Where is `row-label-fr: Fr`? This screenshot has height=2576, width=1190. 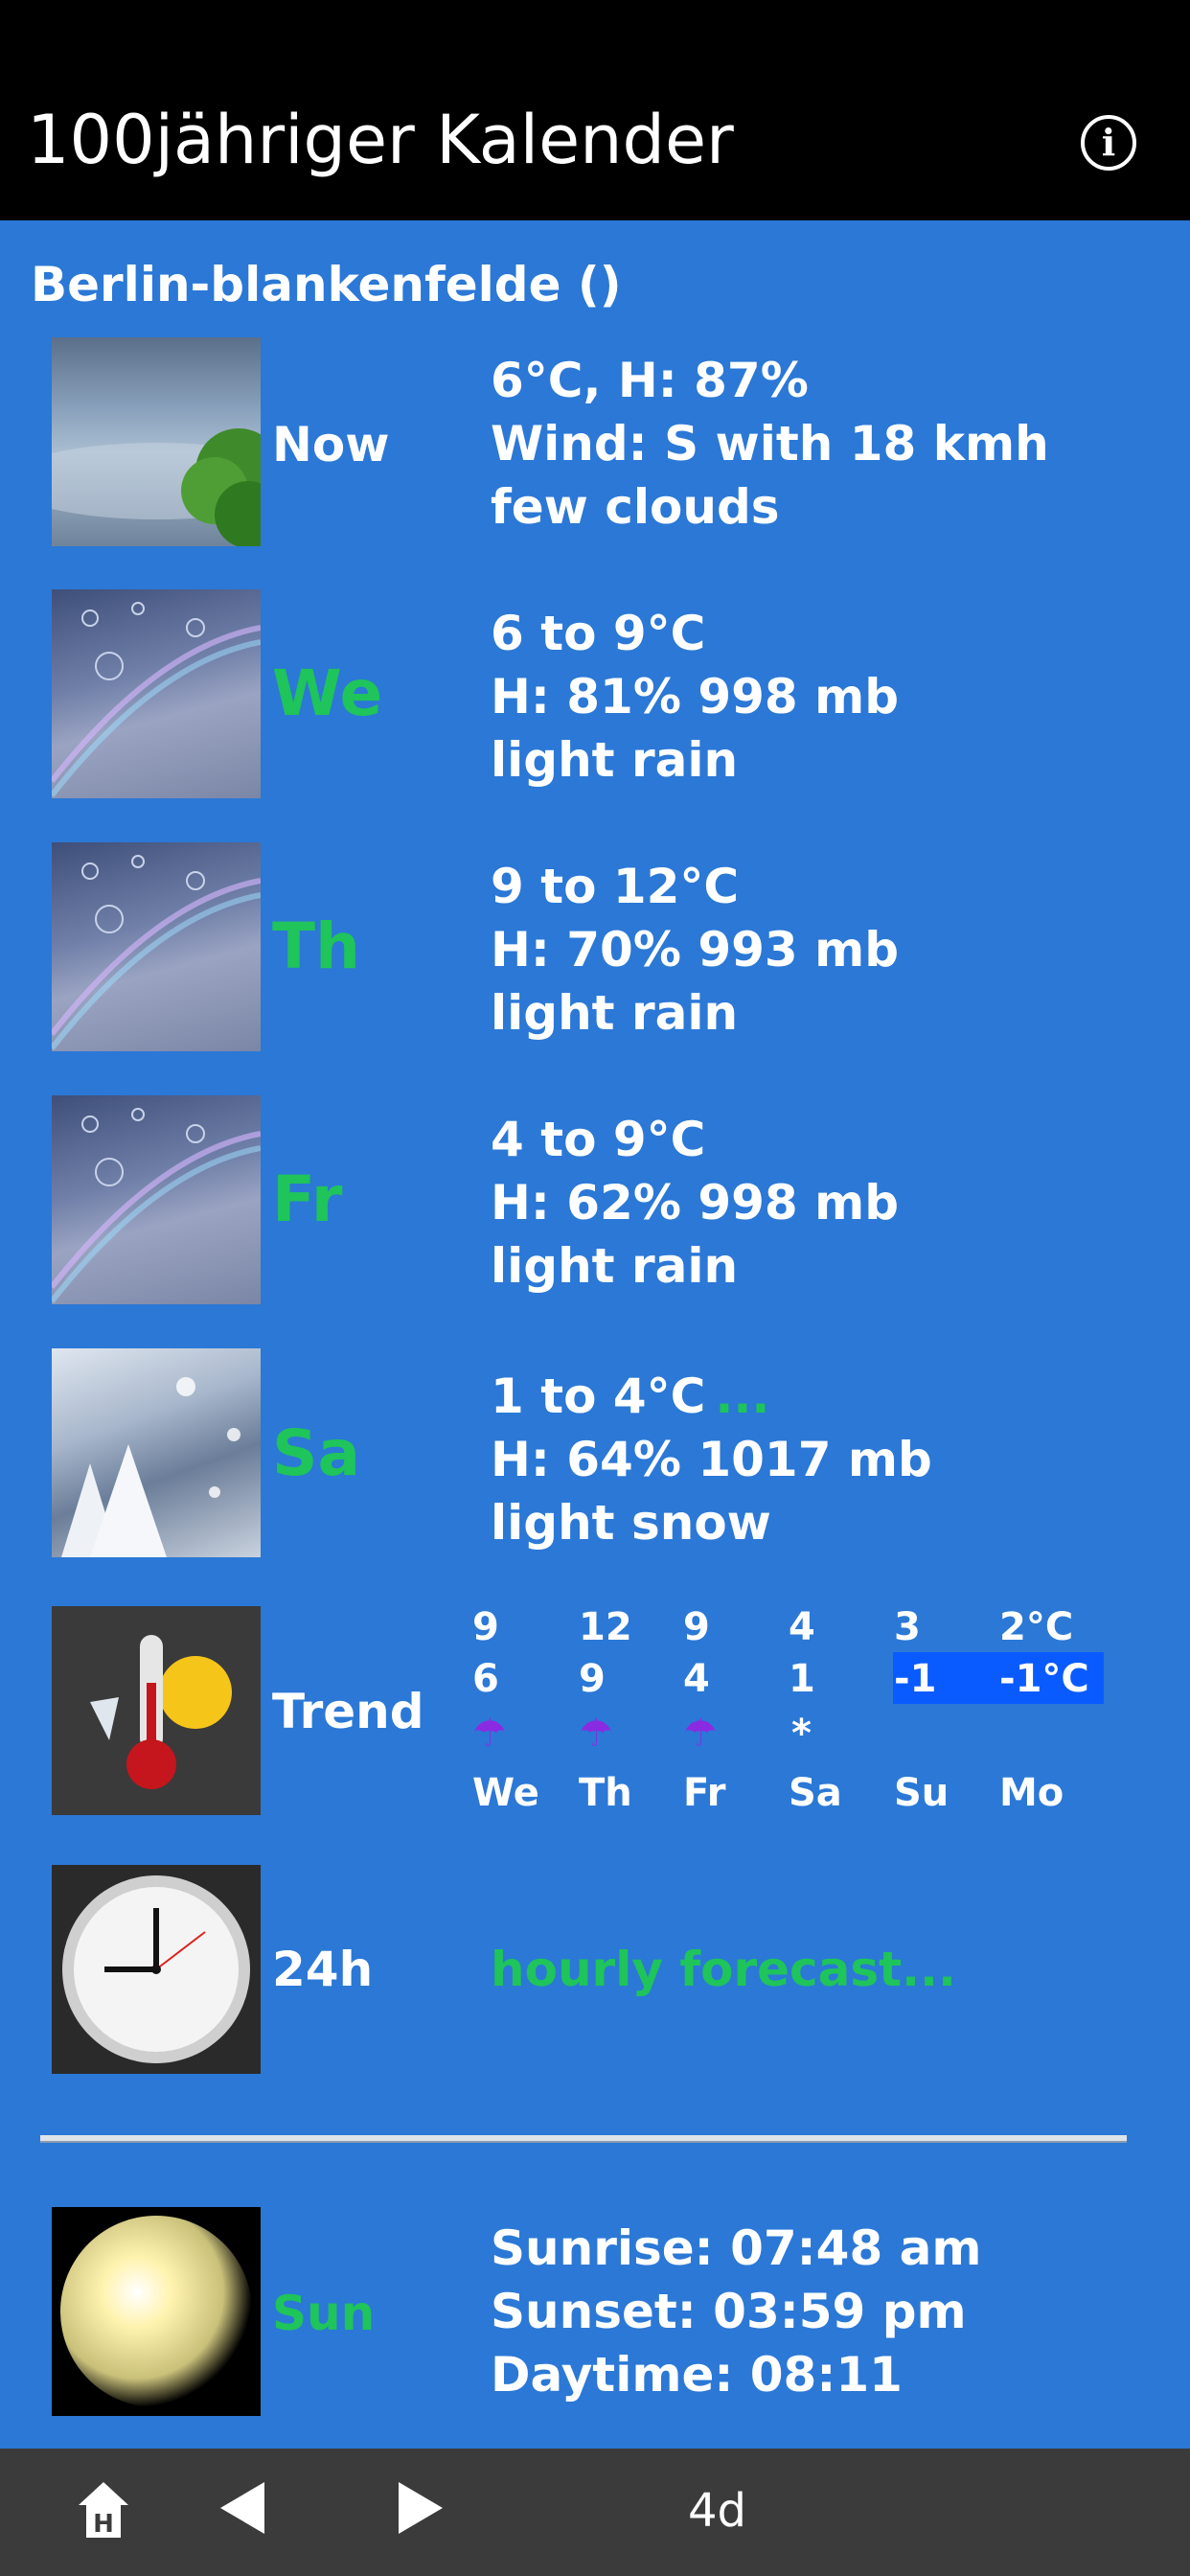 row-label-fr: Fr is located at coordinates (308, 1199).